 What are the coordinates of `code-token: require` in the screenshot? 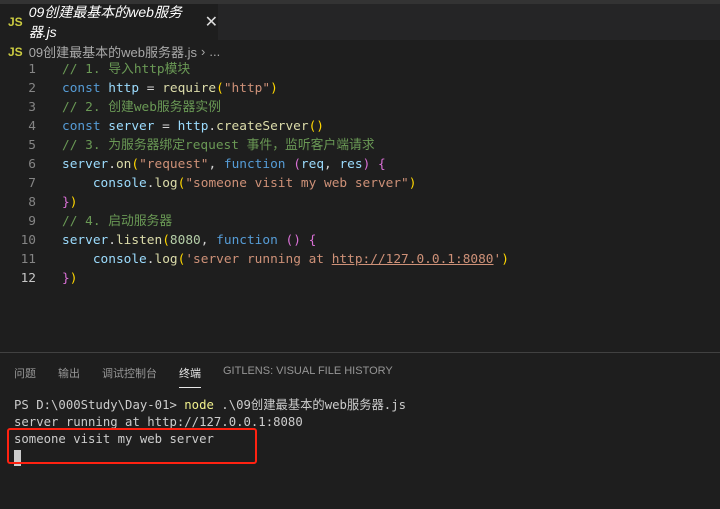 It's located at (189, 88).